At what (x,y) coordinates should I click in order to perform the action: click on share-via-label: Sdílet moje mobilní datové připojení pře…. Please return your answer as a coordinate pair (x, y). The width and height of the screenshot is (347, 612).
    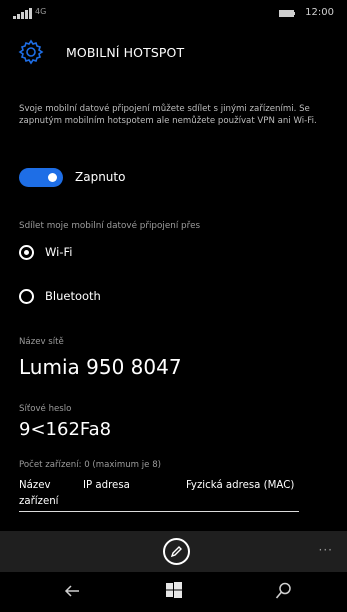
    Looking at the image, I should click on (110, 226).